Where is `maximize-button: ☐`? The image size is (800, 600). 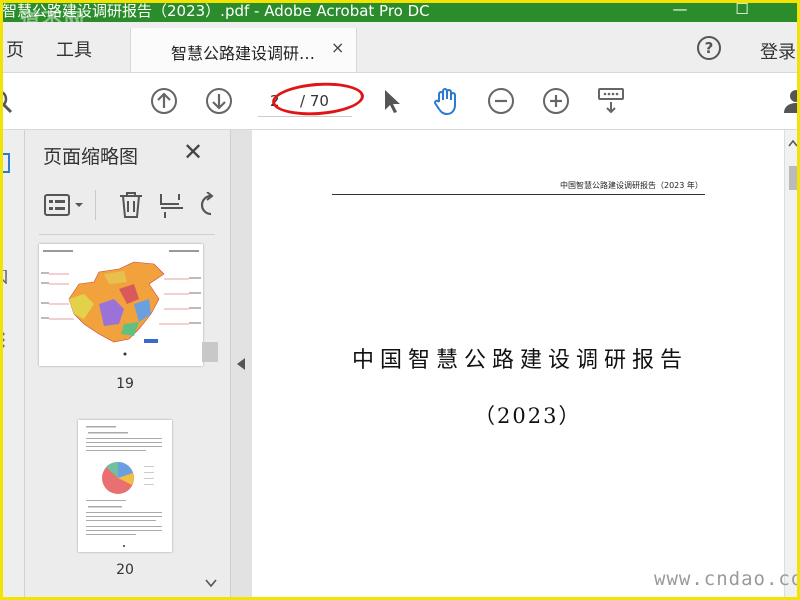
maximize-button: ☐ is located at coordinates (742, 11).